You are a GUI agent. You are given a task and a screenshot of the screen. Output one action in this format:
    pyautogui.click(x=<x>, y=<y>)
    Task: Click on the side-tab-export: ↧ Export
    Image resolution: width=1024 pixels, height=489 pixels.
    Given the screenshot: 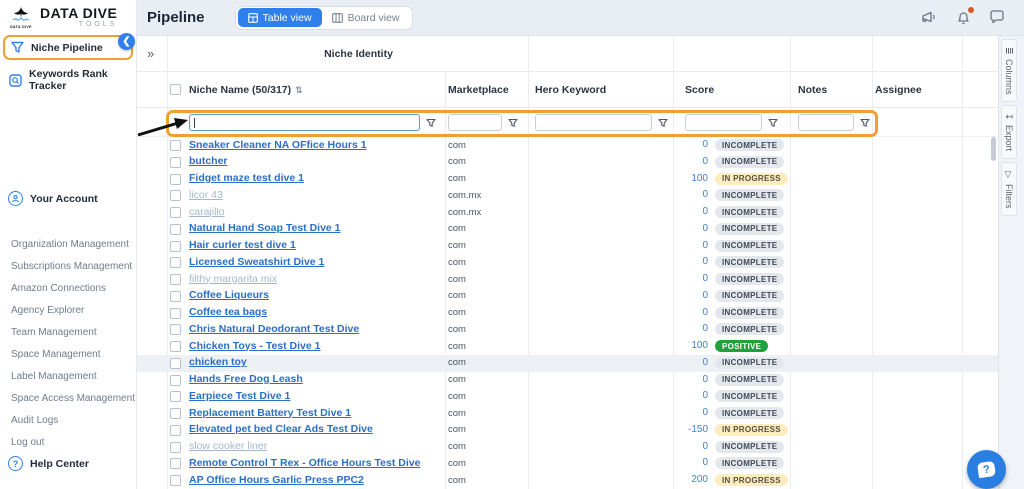 What is the action you would take?
    pyautogui.click(x=1009, y=132)
    